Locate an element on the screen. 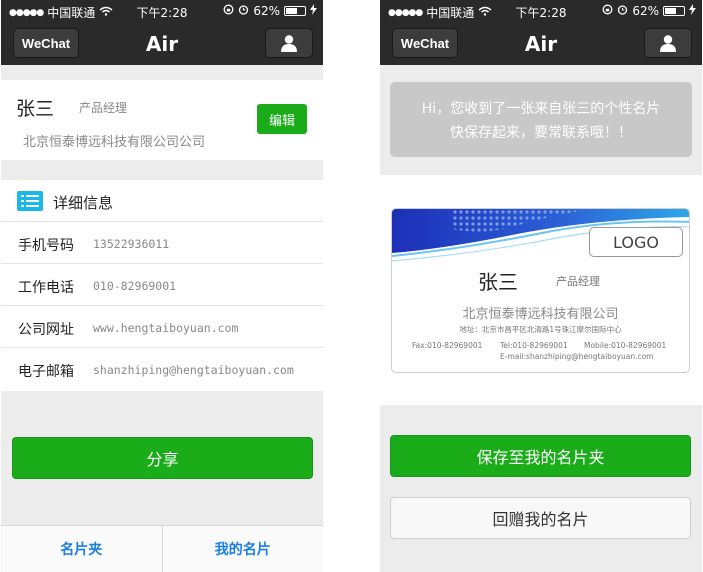 This screenshot has height=572, width=703. notice-area: Hi，您收到了一张来自张三的个性名片 快保存起来，要常联系哦！！ is located at coordinates (541, 120).